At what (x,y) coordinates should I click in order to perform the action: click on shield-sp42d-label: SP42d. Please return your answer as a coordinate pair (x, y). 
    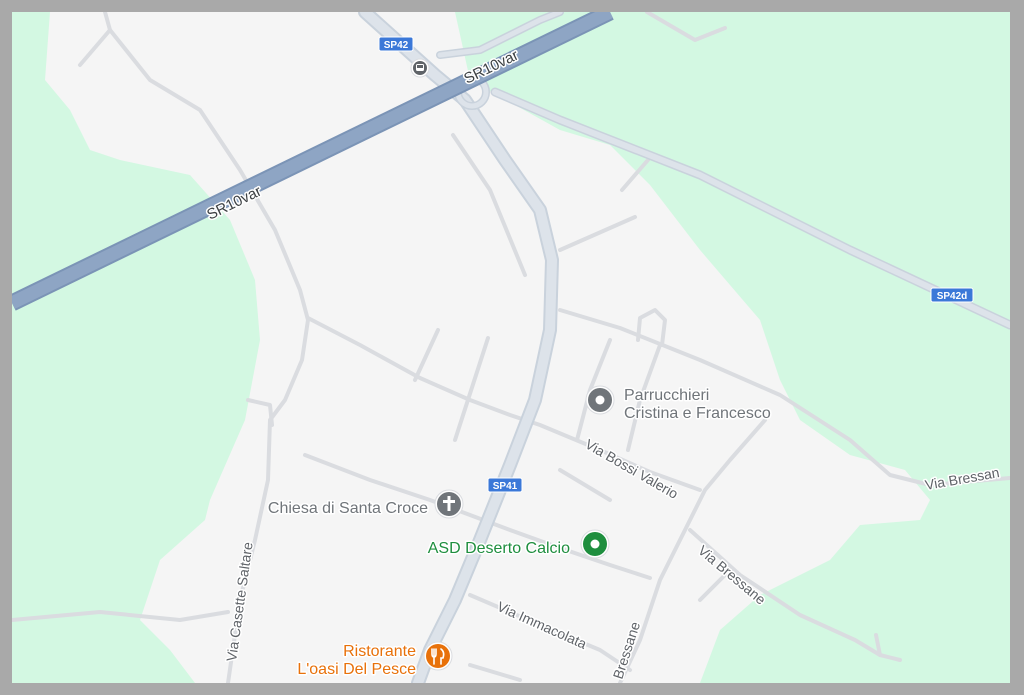
    Looking at the image, I should click on (952, 296).